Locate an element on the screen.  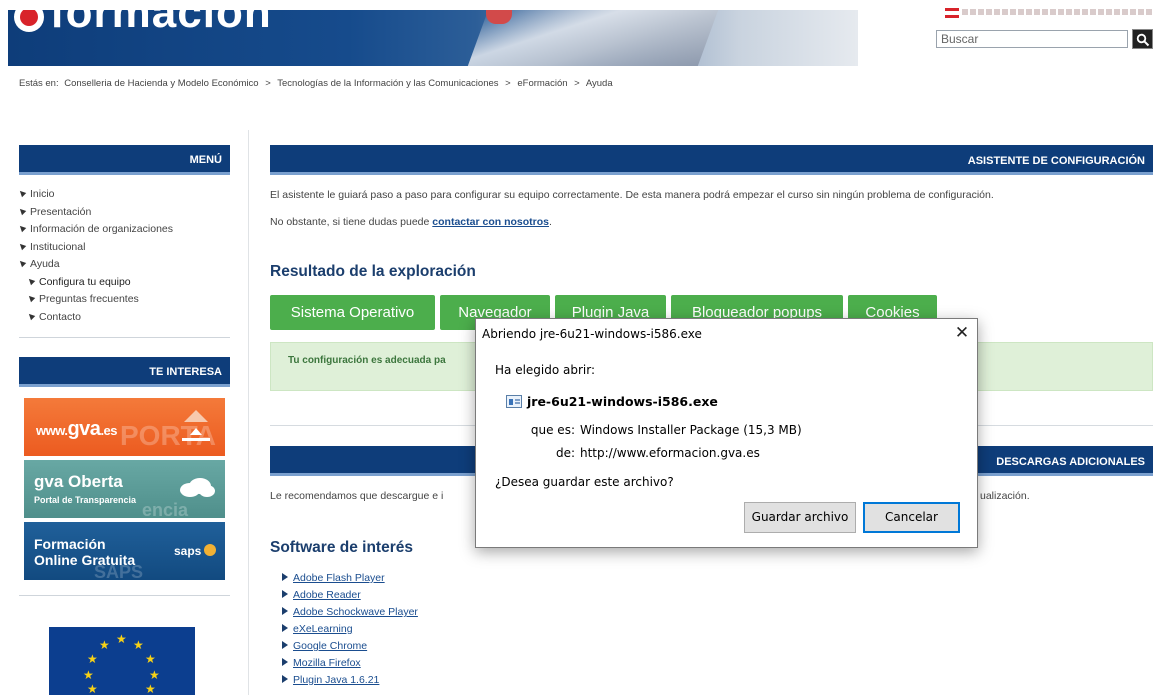
installer-file-icon is located at coordinates (514, 401).